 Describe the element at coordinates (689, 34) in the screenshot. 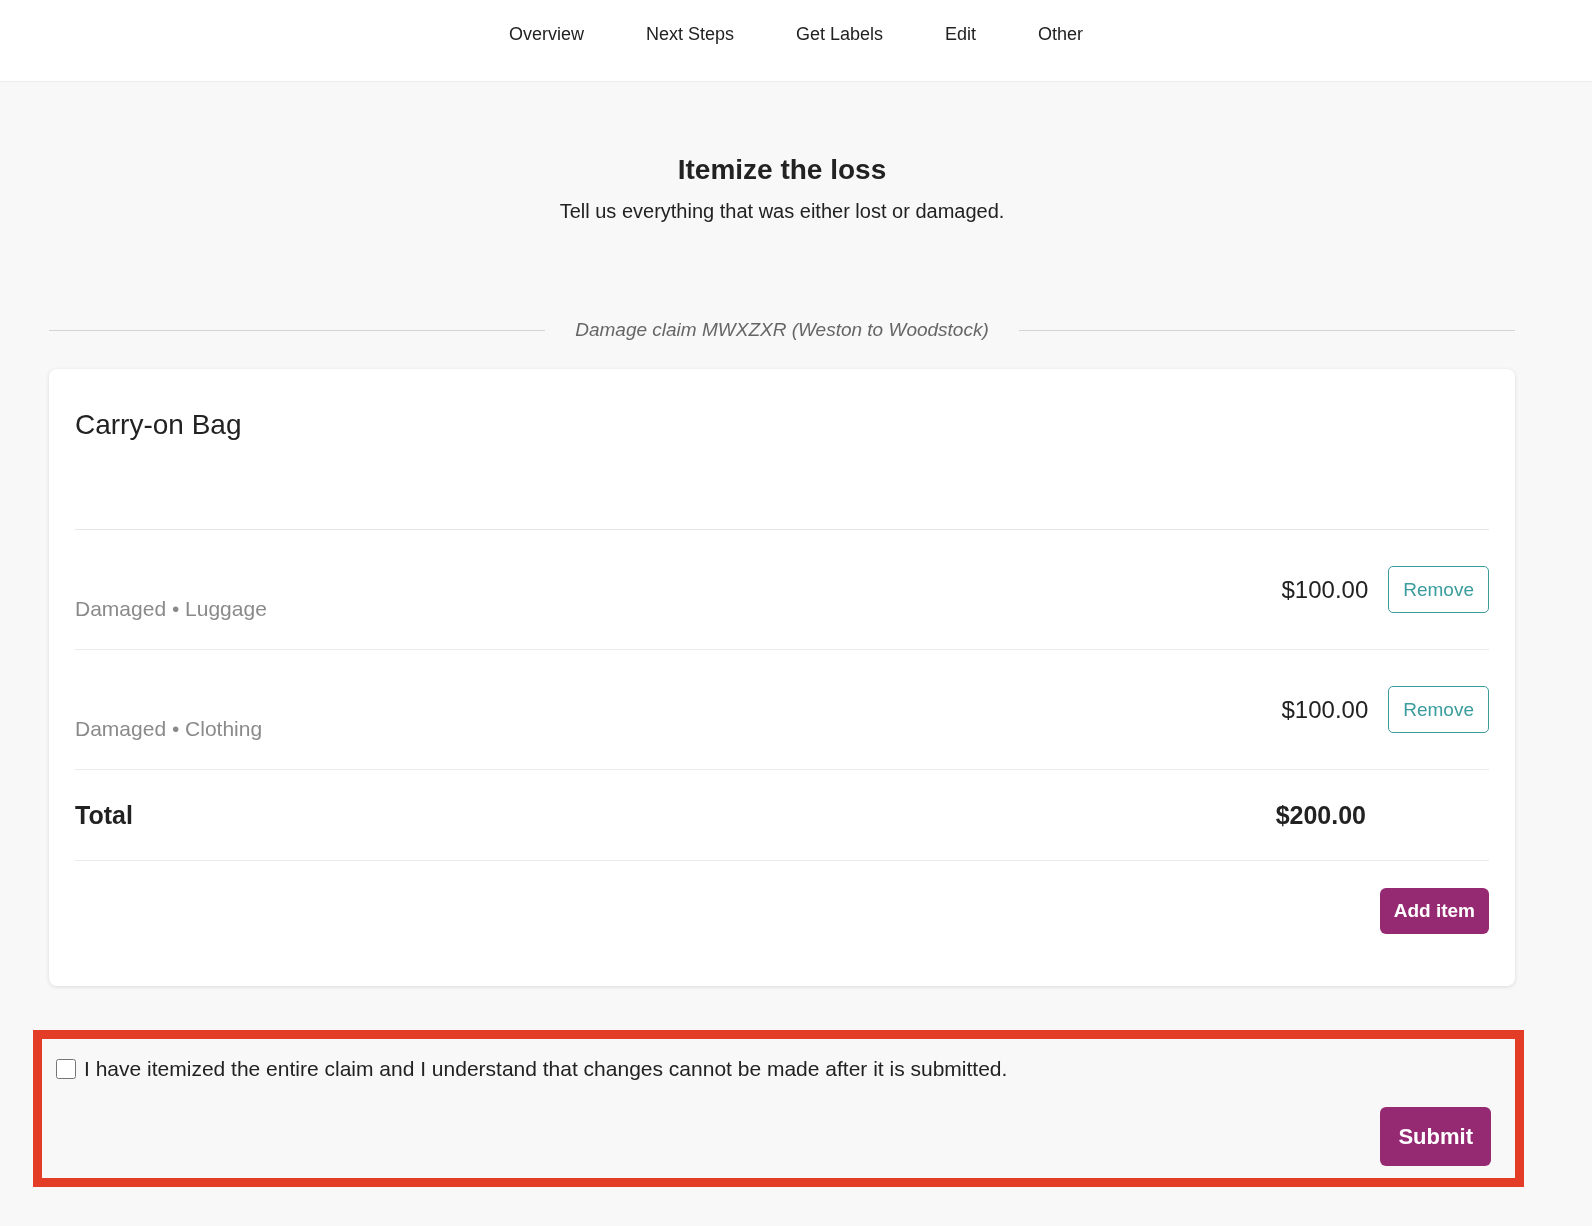

I see `nav-link: Next Steps` at that location.